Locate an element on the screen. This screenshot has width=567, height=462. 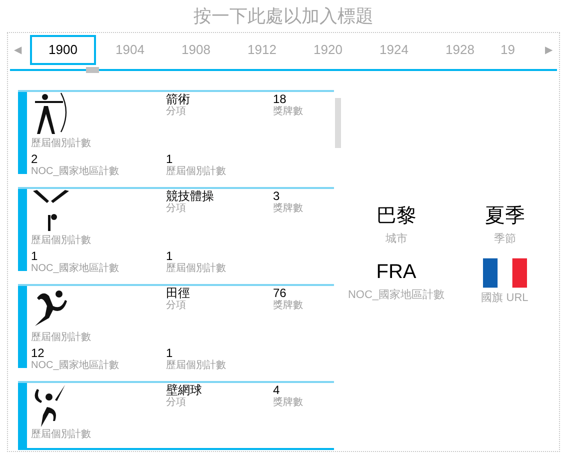
year-tab: 1904 is located at coordinates (130, 50).